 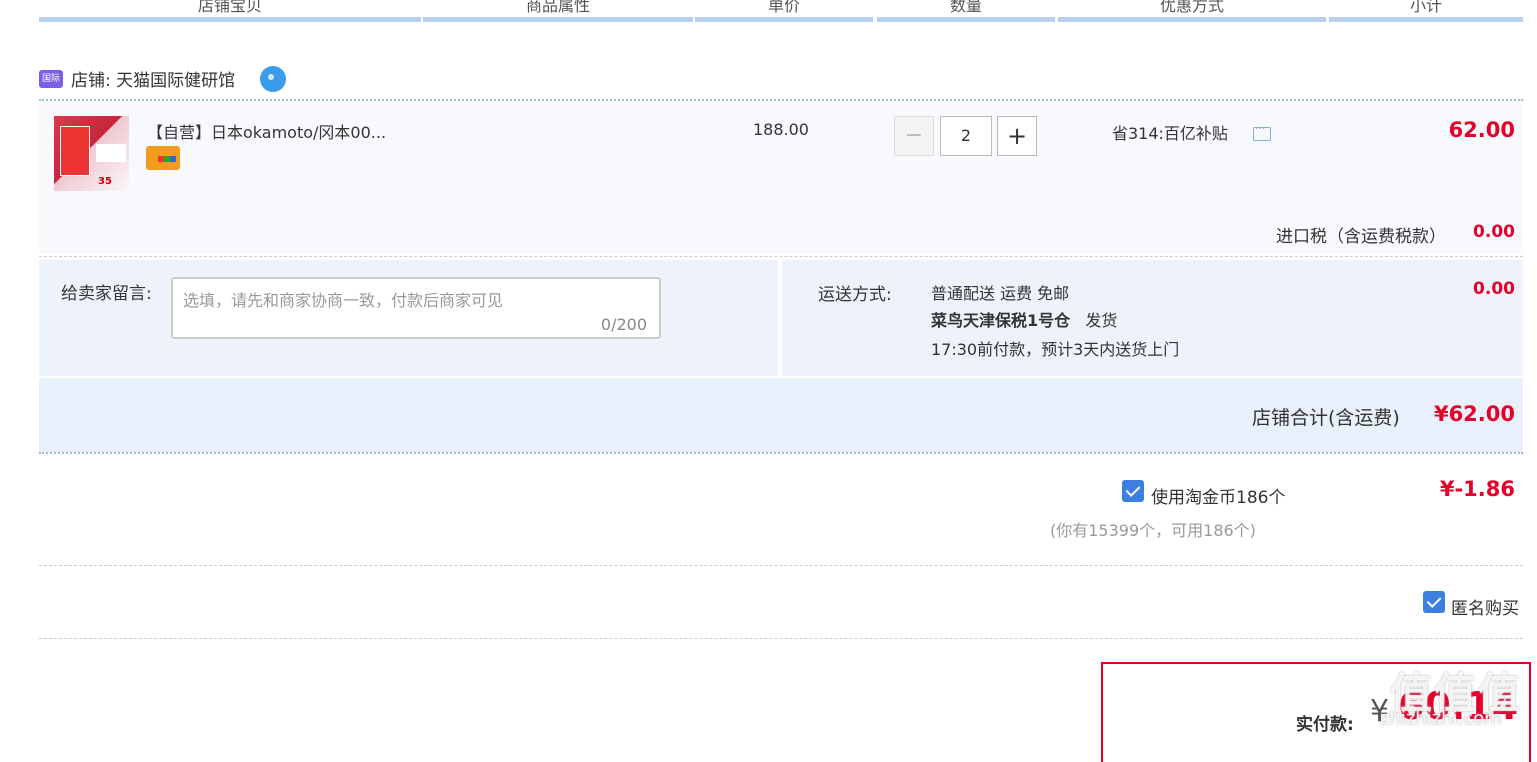 I want to click on shipping-label: 运送方式:, so click(x=855, y=295).